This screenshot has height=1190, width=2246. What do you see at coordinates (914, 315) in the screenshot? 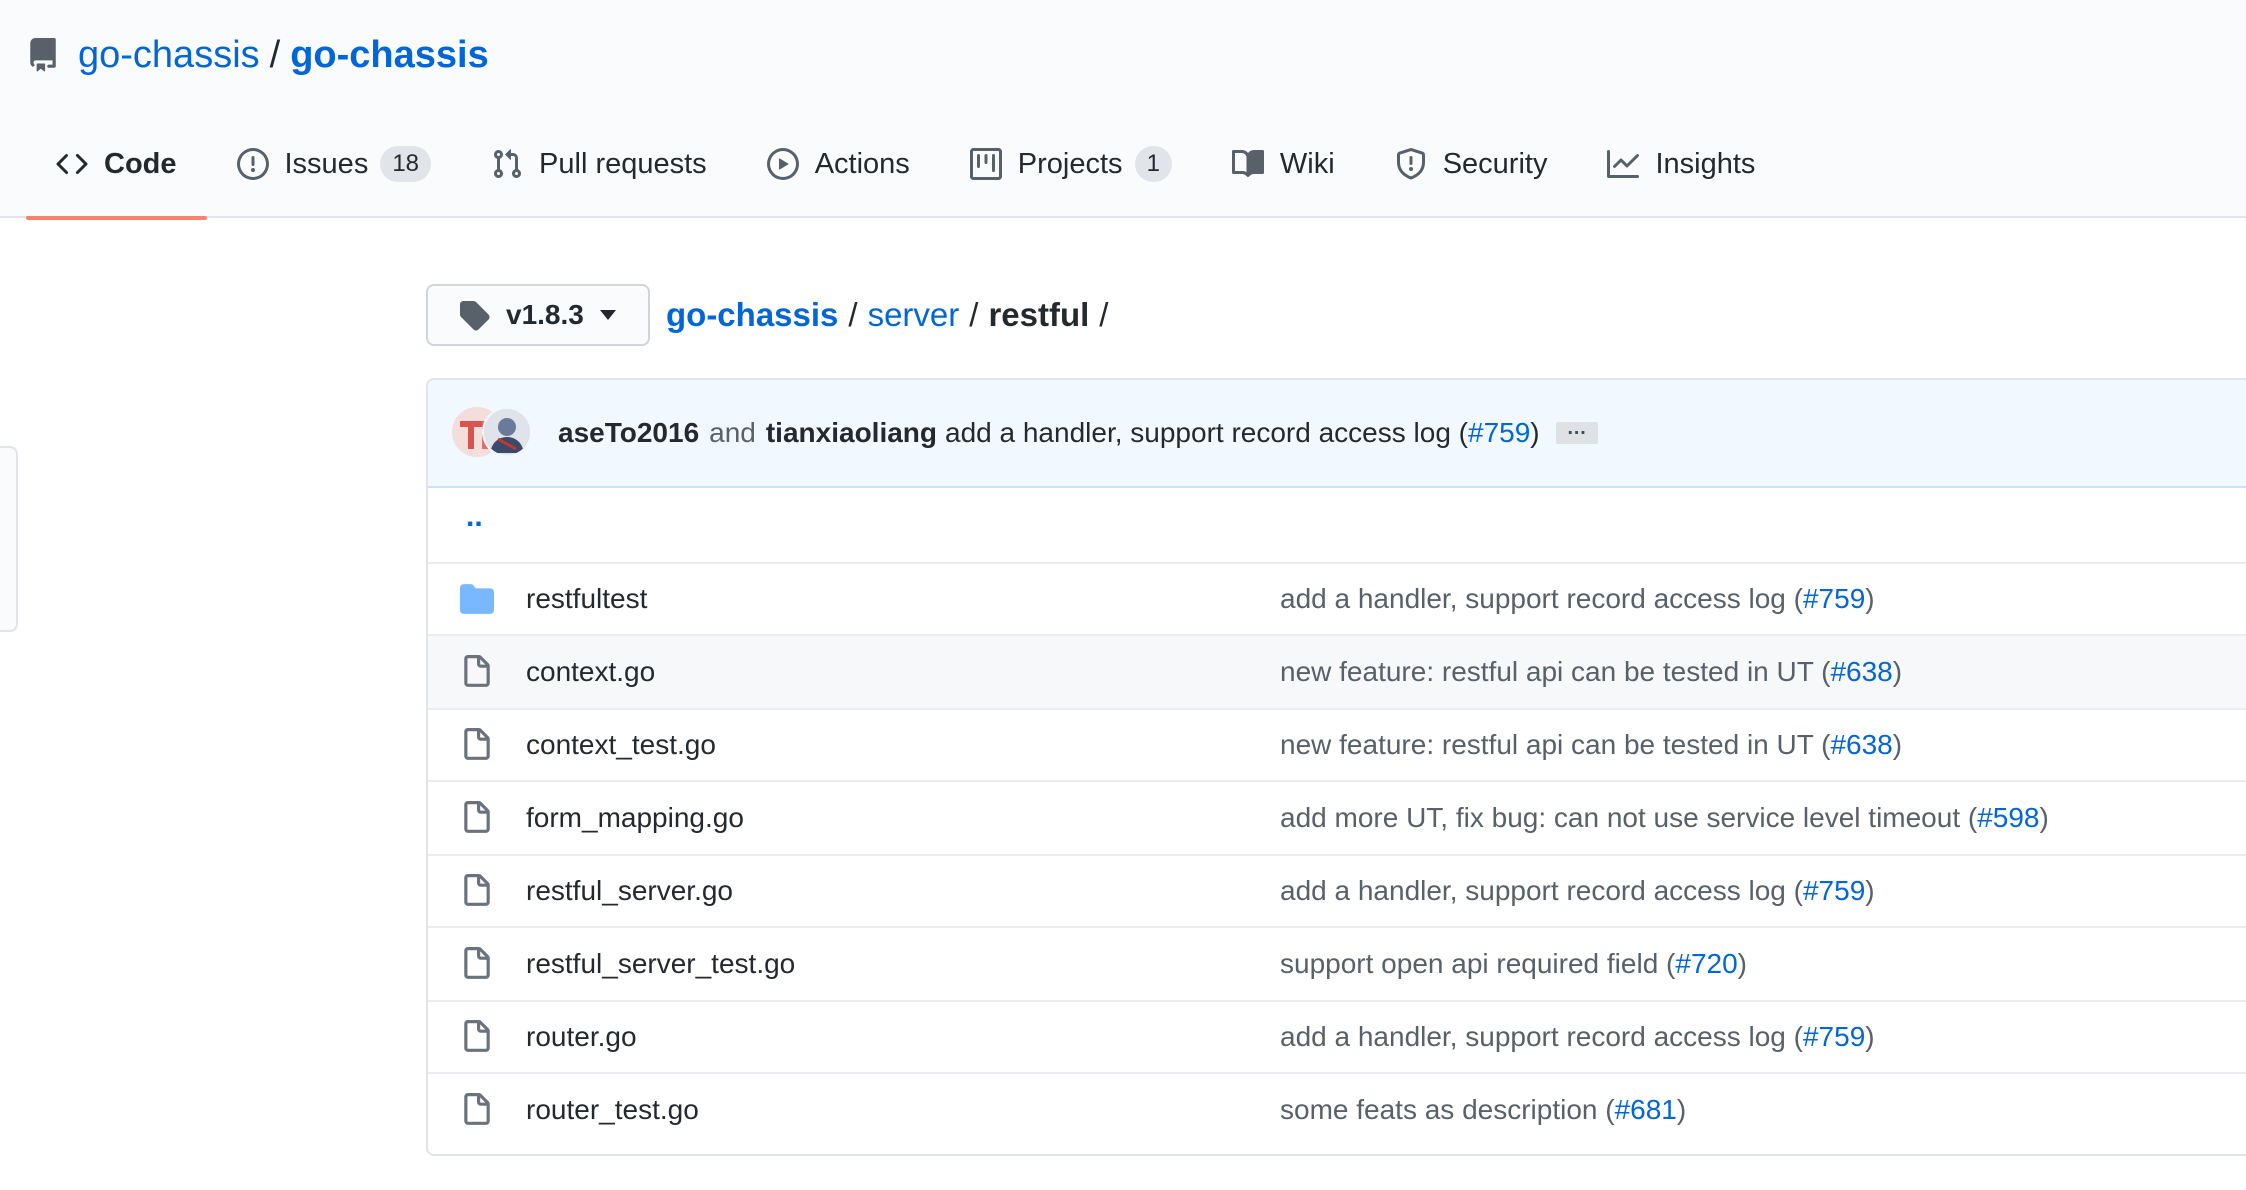
I see `breadcrumb-server-link: server` at bounding box center [914, 315].